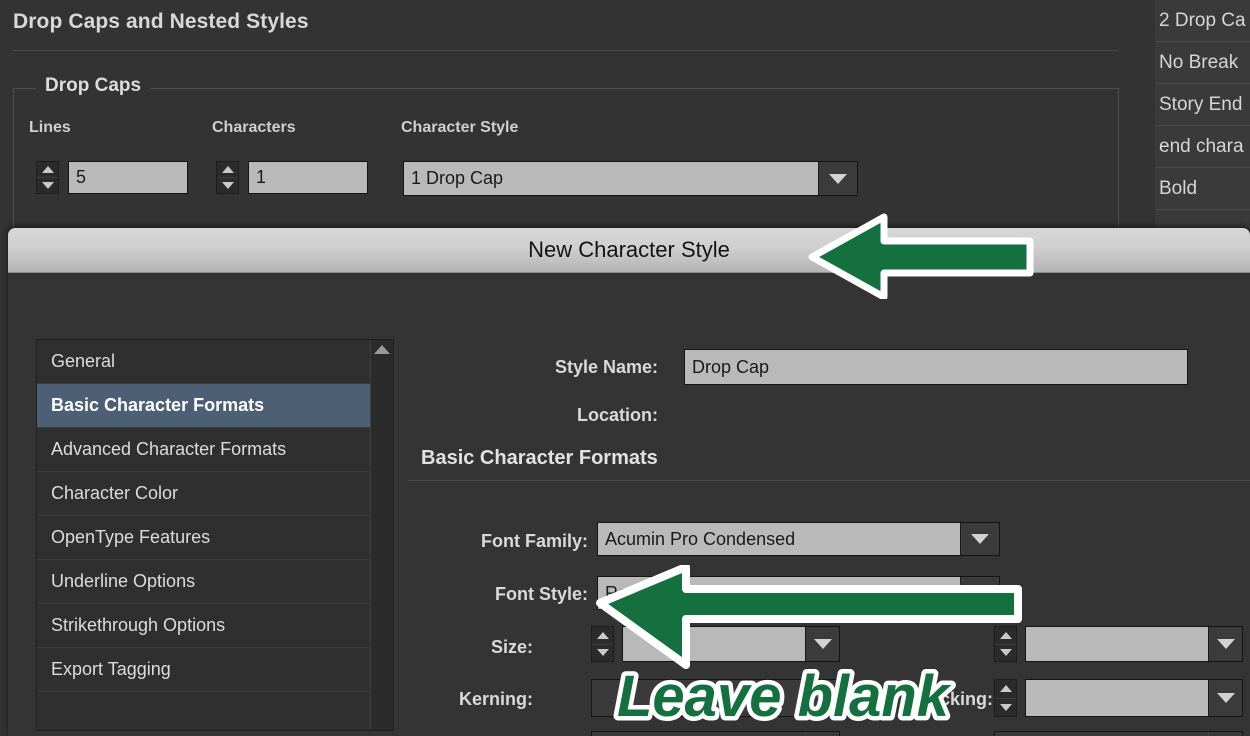 The width and height of the screenshot is (1250, 736). What do you see at coordinates (829, 480) in the screenshot?
I see `section-divider` at bounding box center [829, 480].